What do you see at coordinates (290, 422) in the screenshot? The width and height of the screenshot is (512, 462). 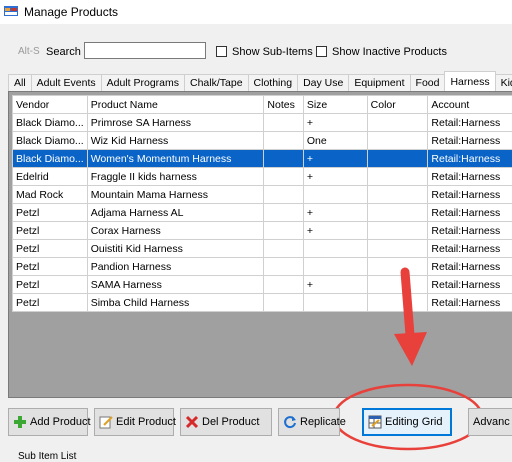 I see `replicate-icon` at bounding box center [290, 422].